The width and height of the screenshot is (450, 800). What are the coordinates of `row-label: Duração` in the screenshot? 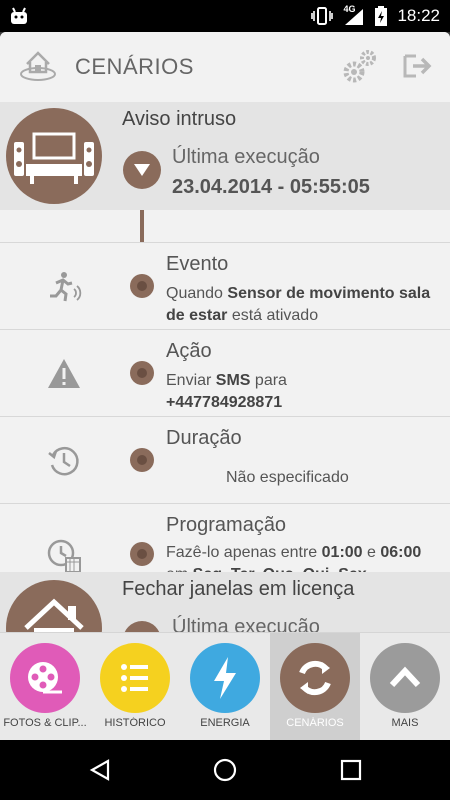 It's located at (204, 438).